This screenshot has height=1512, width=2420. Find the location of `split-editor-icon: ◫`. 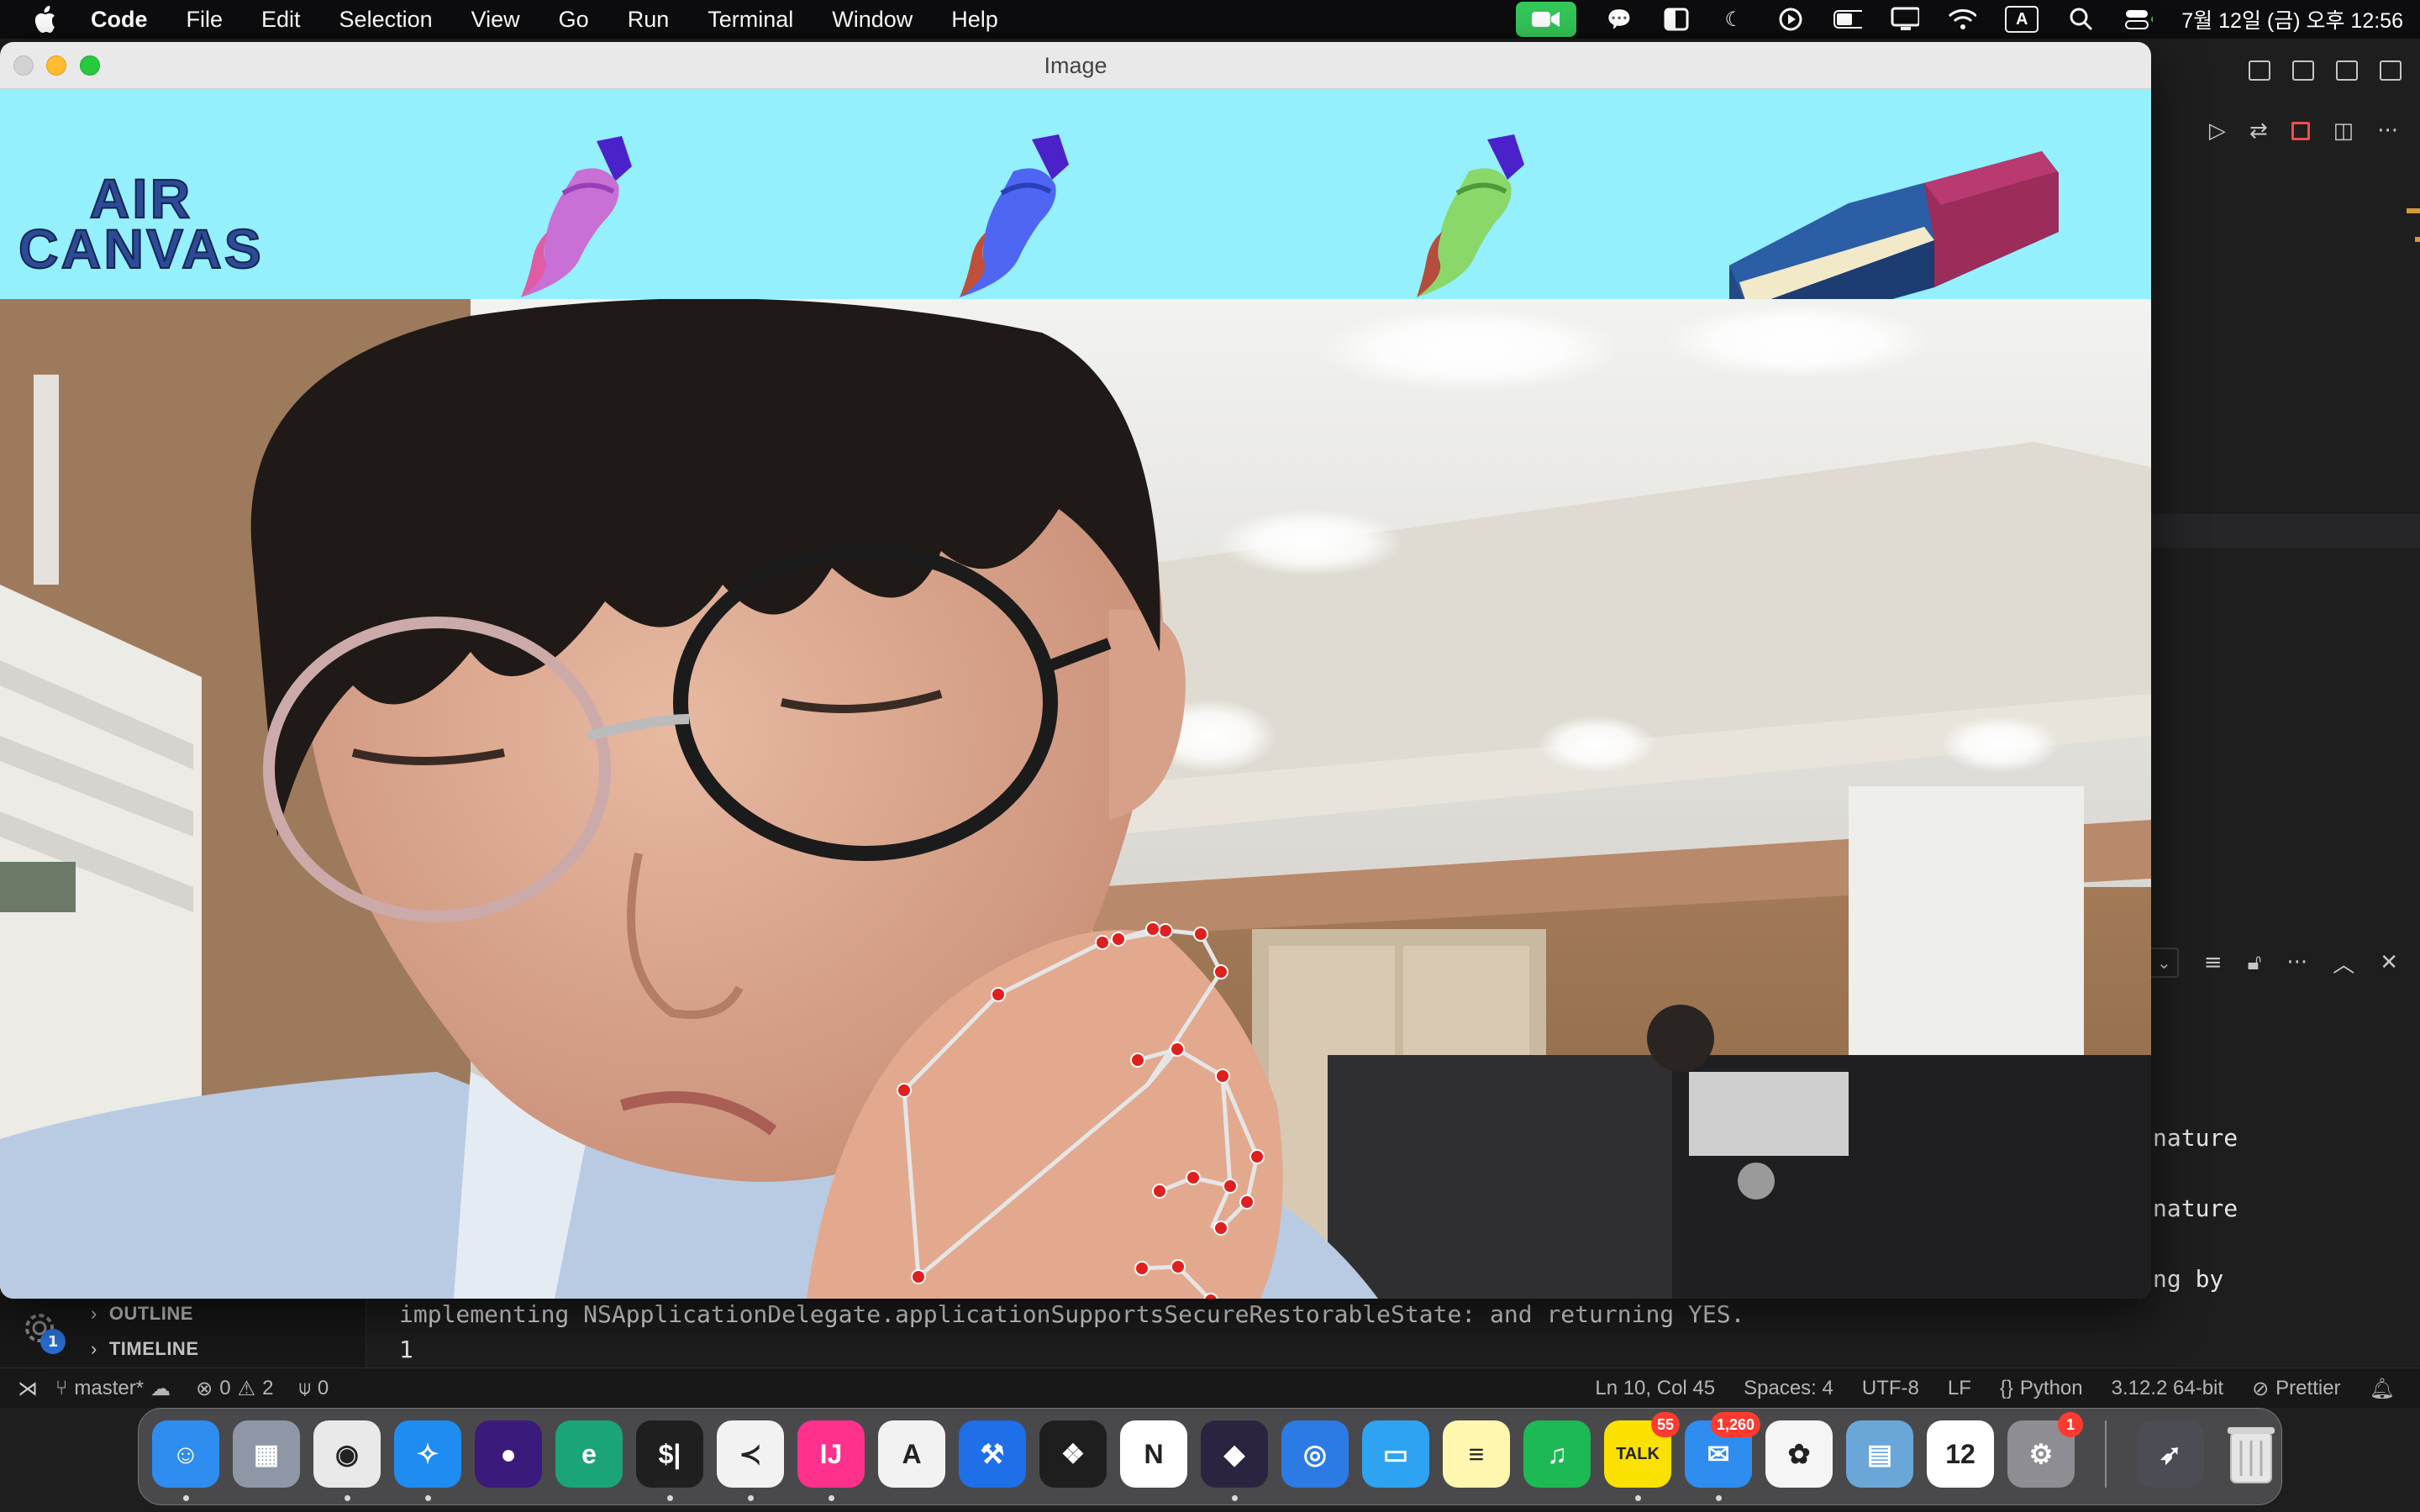

split-editor-icon: ◫ is located at coordinates (2343, 131).